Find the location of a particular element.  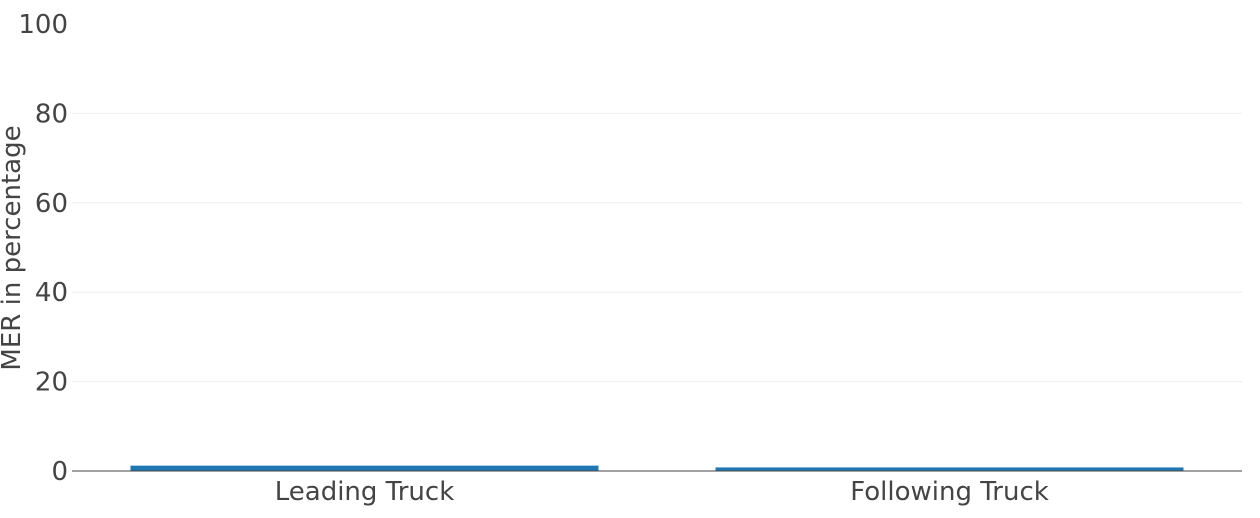

x-tick-labels: Leading Truck Following Truck is located at coordinates (662, 492).